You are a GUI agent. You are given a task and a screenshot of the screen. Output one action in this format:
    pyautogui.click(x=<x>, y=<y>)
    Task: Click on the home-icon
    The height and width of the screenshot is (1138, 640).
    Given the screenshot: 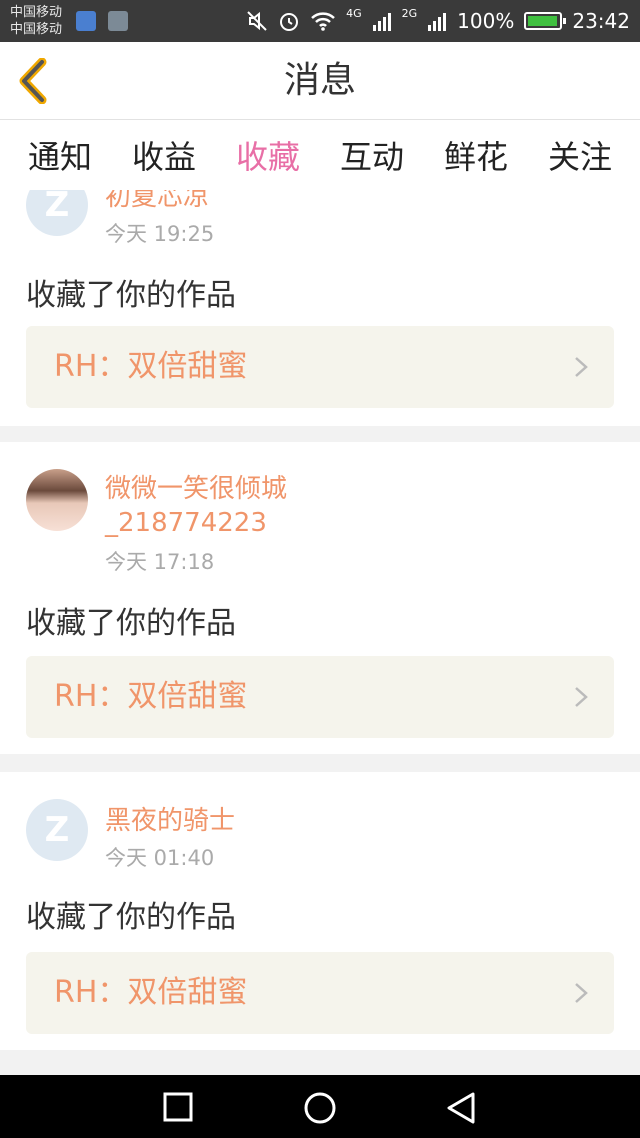 What is the action you would take?
    pyautogui.click(x=320, y=1108)
    